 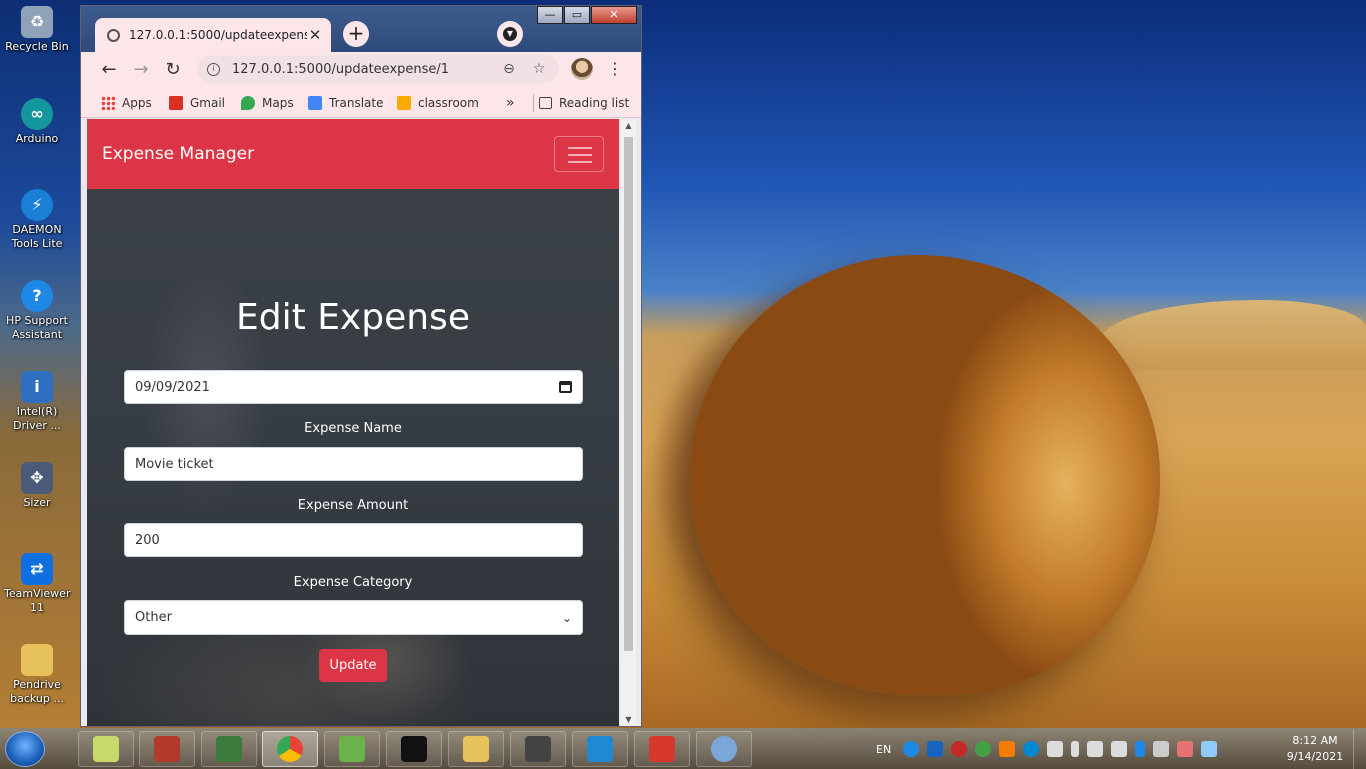 What do you see at coordinates (1209, 749) in the screenshot?
I see `monitor-icon` at bounding box center [1209, 749].